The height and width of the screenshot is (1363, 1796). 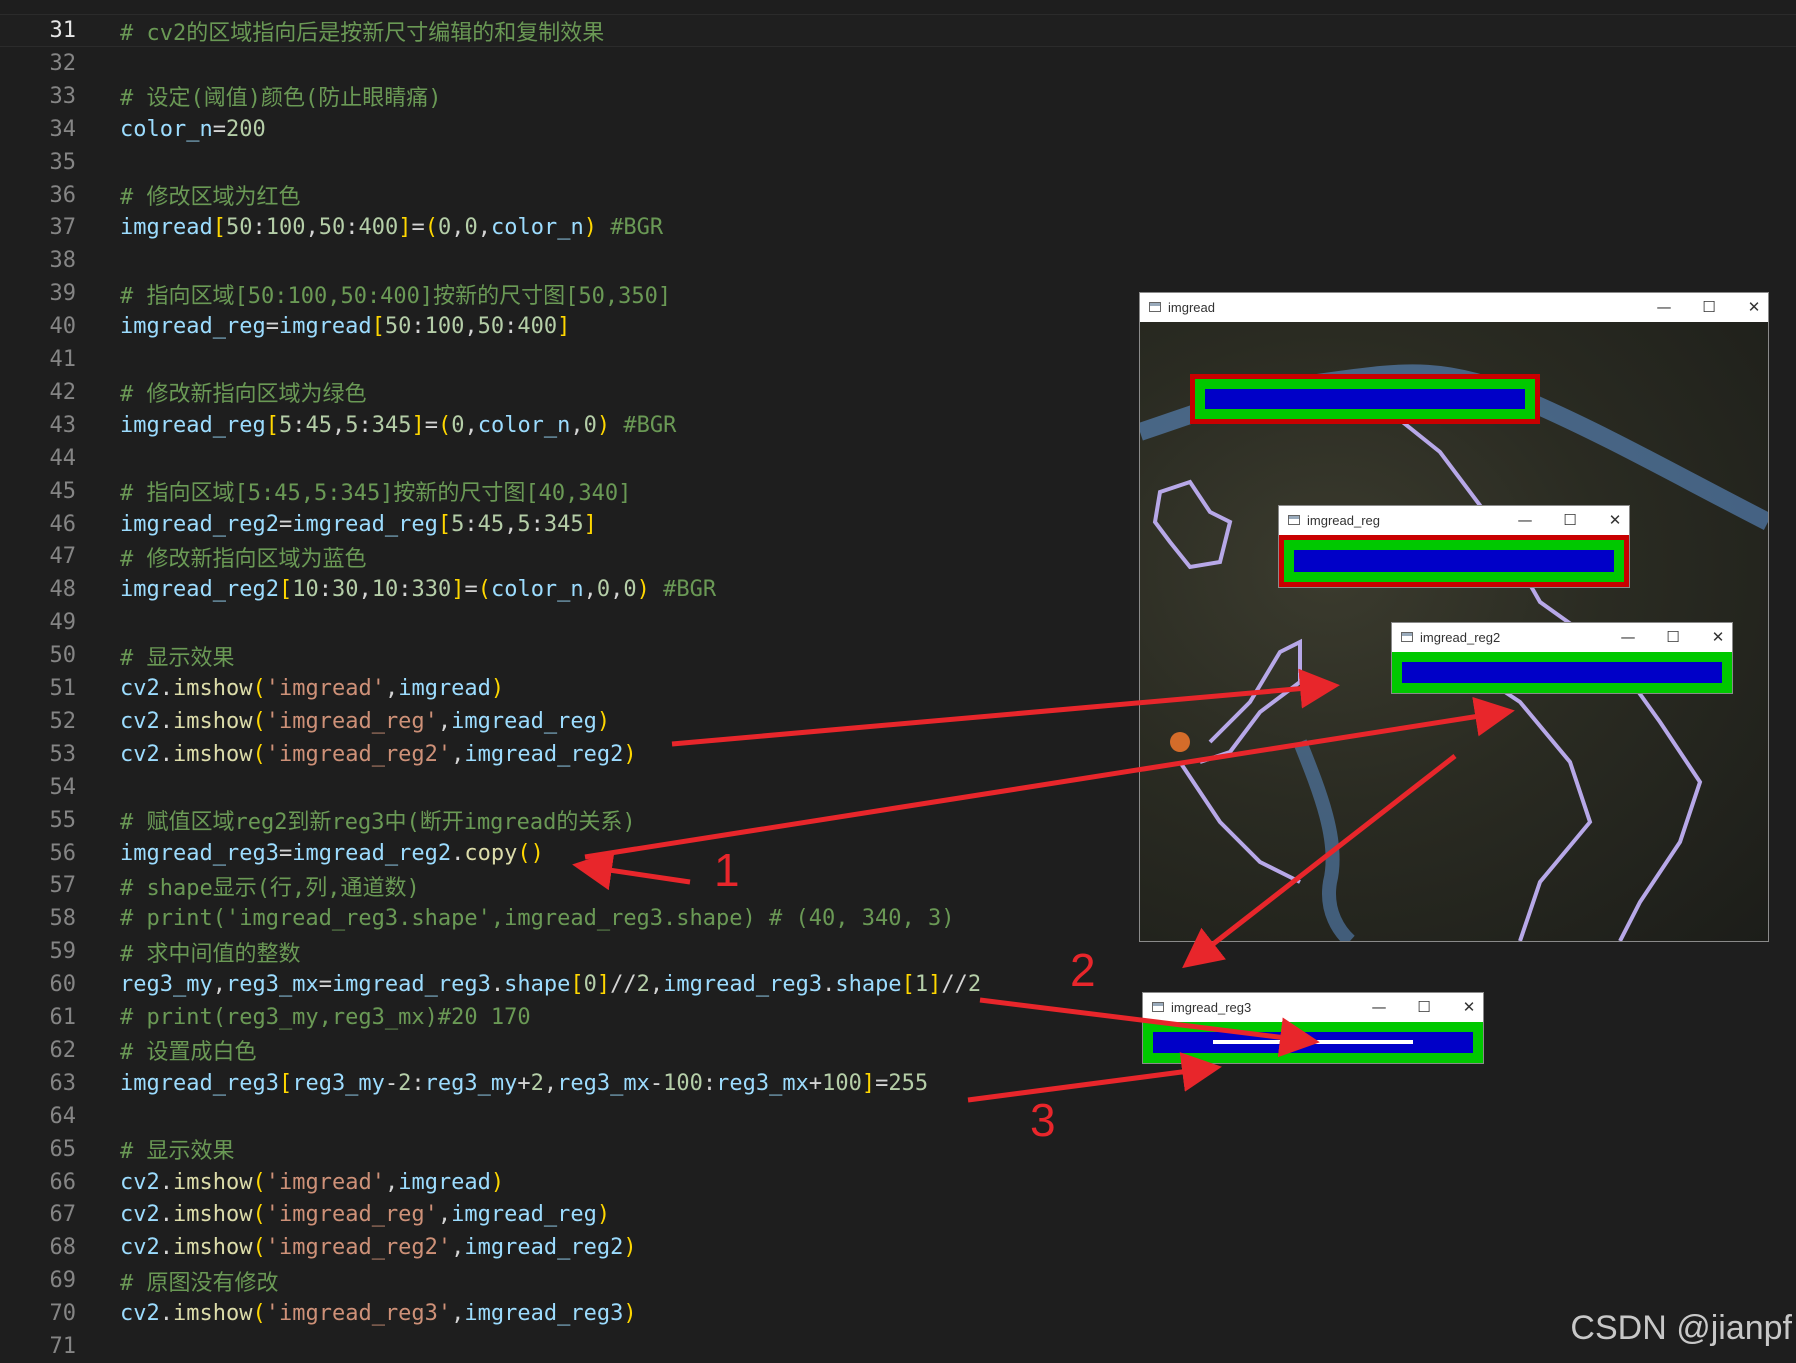 I want to click on line-number: 40, so click(x=63, y=327).